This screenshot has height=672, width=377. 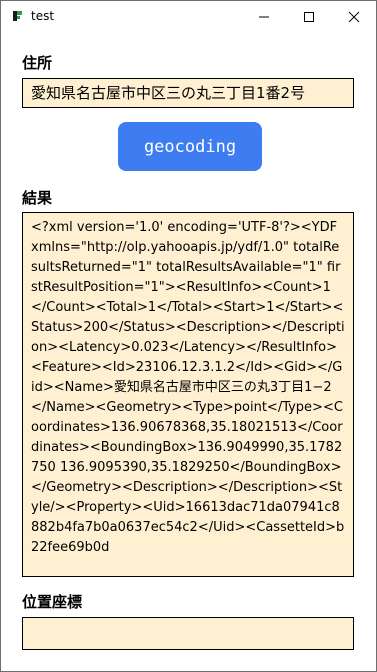 I want to click on coordinates-field, so click(x=188, y=633).